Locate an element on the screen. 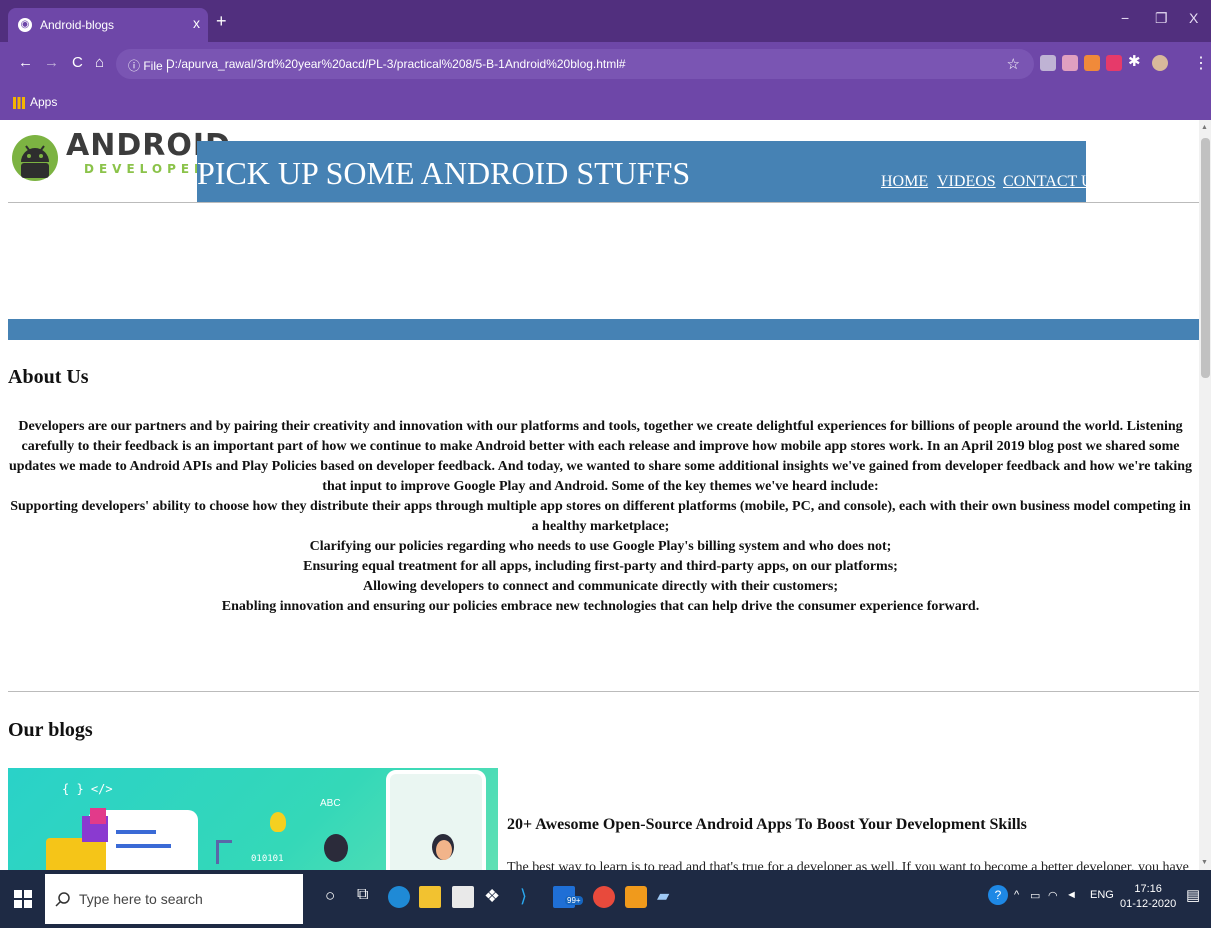 The height and width of the screenshot is (928, 1211). edge-browser-icon is located at coordinates (399, 897).